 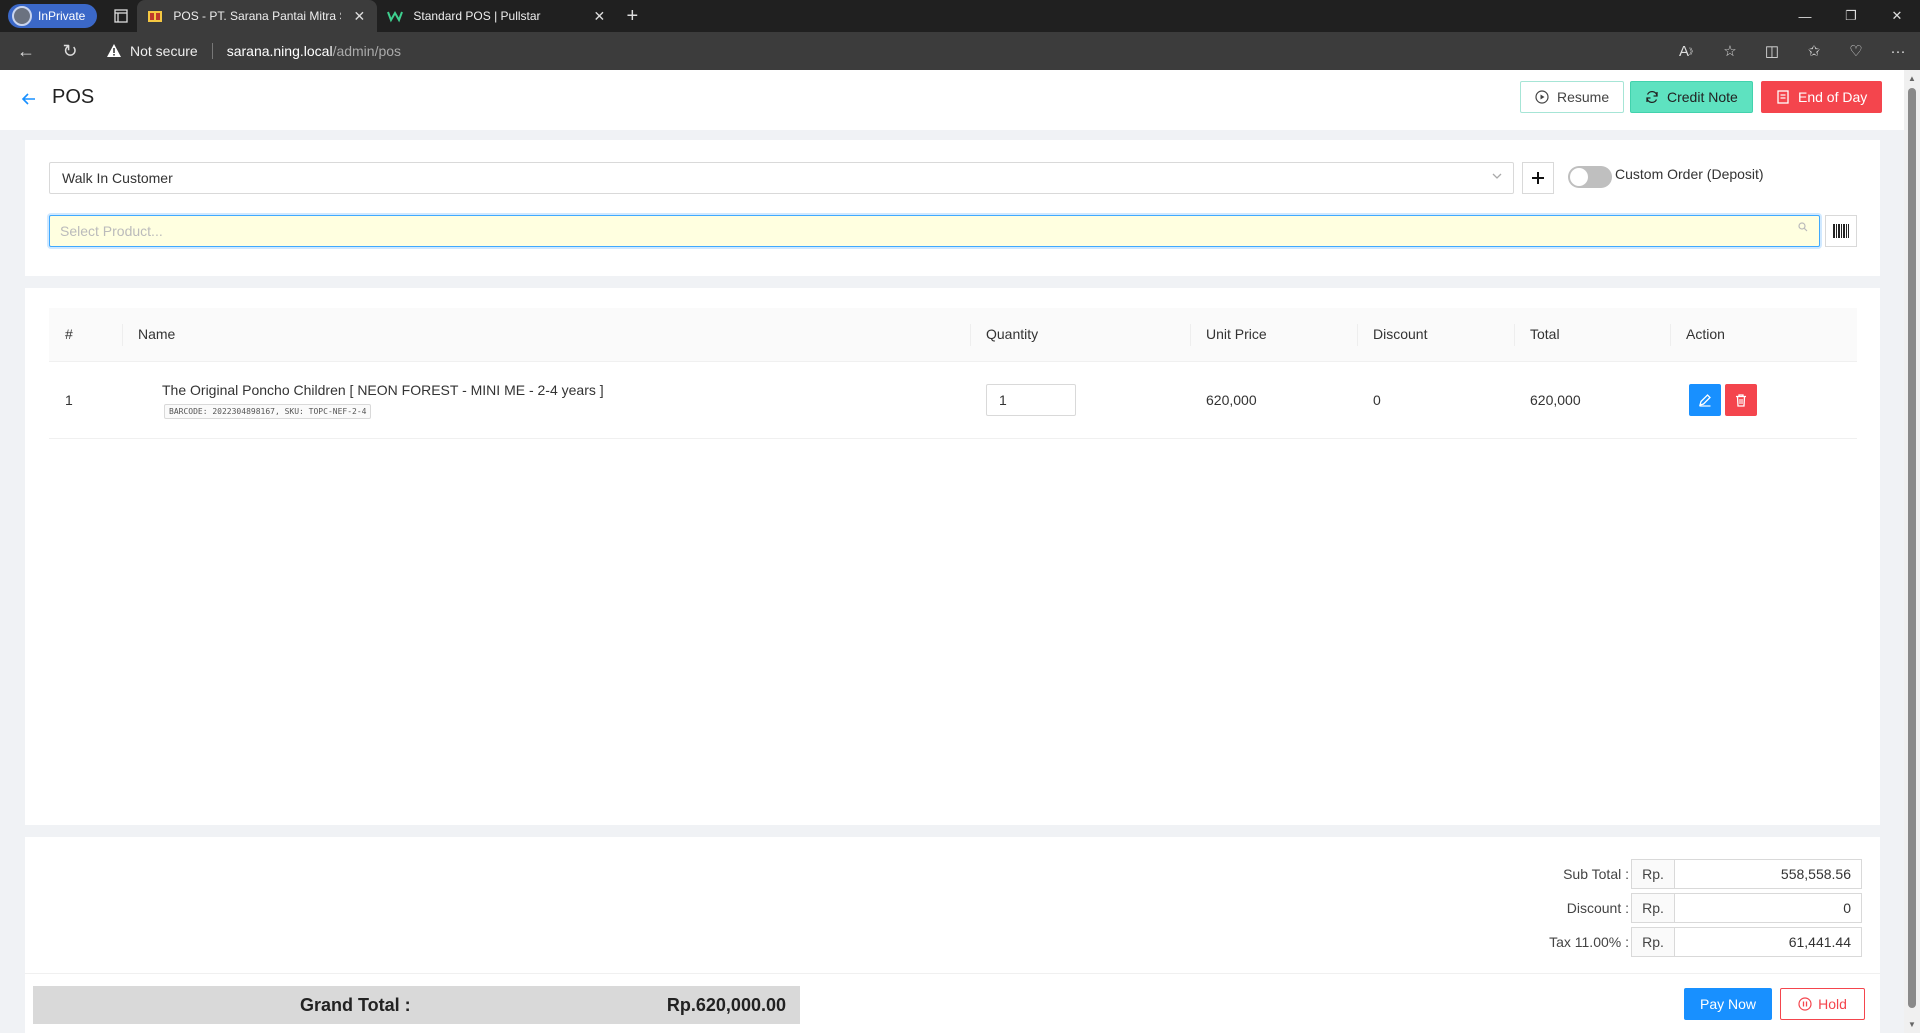 I want to click on col-name: Name, so click(x=157, y=334).